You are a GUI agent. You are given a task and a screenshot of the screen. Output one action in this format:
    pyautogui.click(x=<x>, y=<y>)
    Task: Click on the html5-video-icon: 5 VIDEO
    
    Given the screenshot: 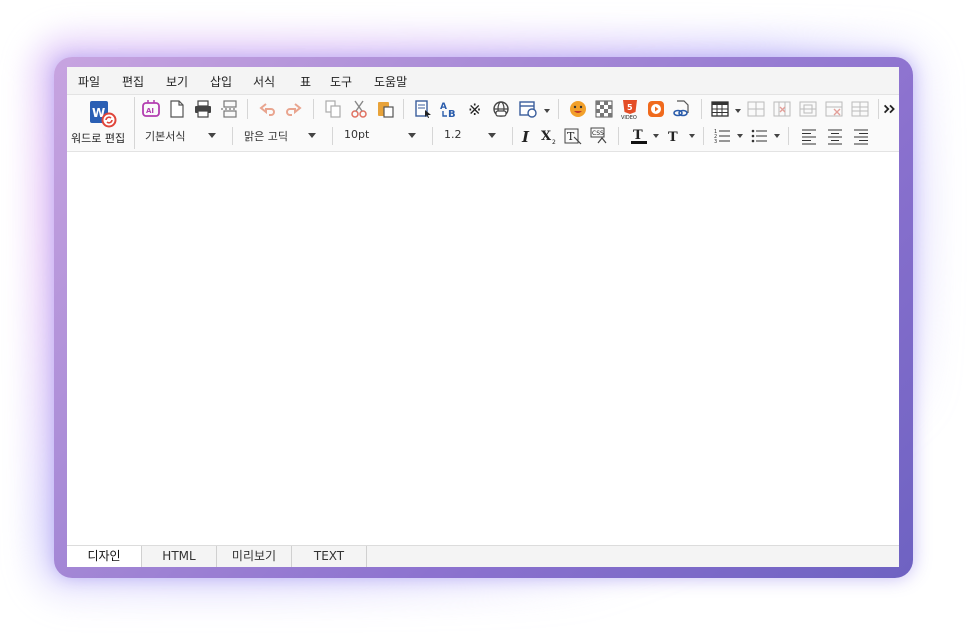 What is the action you would take?
    pyautogui.click(x=630, y=109)
    